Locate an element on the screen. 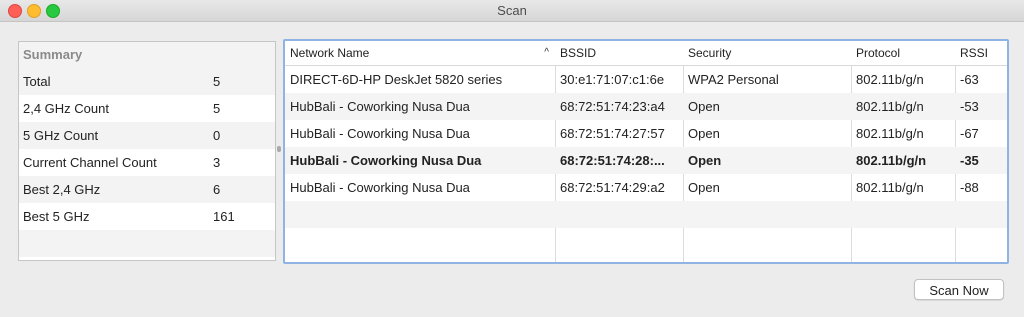 The height and width of the screenshot is (317, 1024). title-bar: Scan is located at coordinates (512, 11).